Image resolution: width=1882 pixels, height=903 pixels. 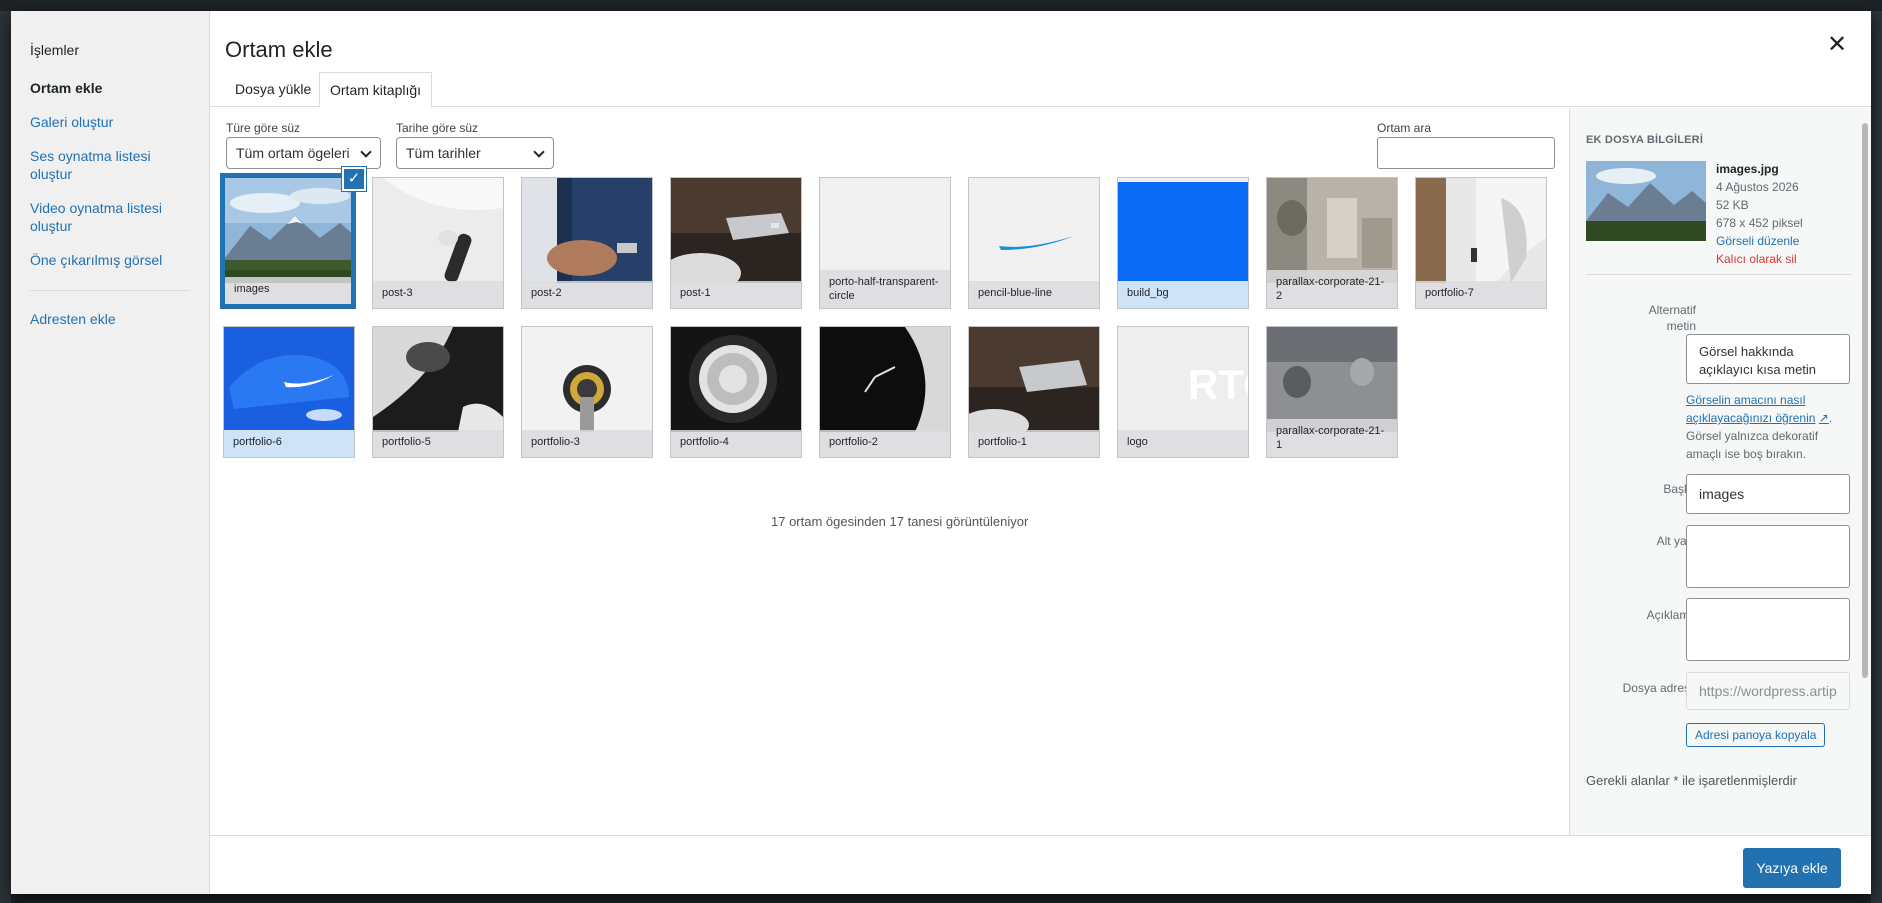 I want to click on tab-upload-files: Dosya yükle, so click(x=273, y=89).